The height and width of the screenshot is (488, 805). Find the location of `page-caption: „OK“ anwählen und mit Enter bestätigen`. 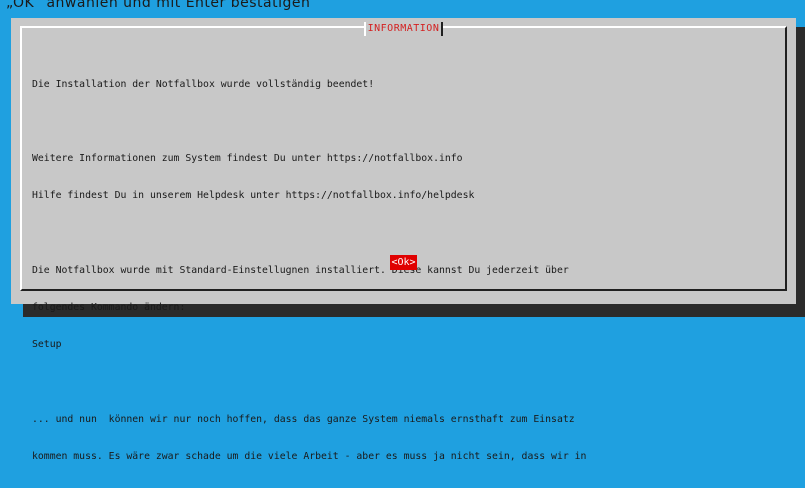

page-caption: „OK“ anwählen und mit Enter bestätigen is located at coordinates (158, 5).